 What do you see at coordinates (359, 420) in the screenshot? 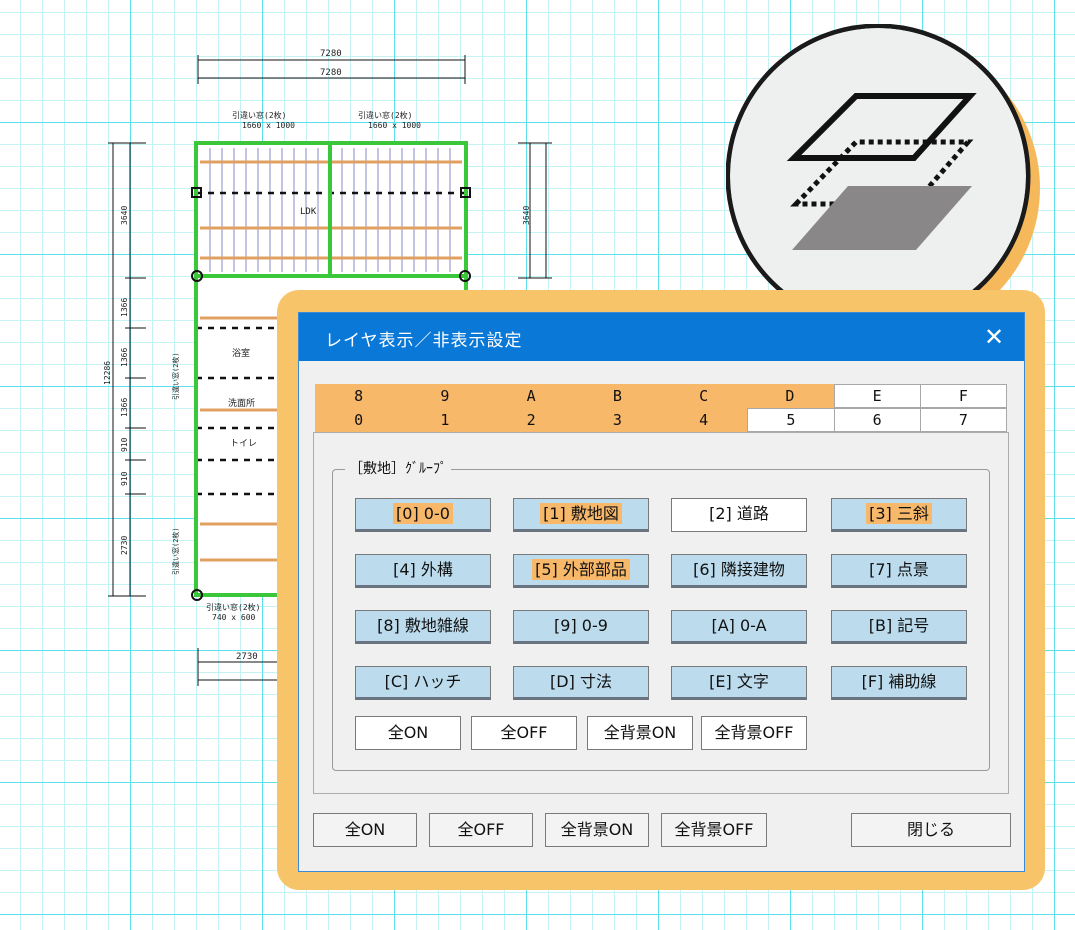
I see `tab-0: 0` at bounding box center [359, 420].